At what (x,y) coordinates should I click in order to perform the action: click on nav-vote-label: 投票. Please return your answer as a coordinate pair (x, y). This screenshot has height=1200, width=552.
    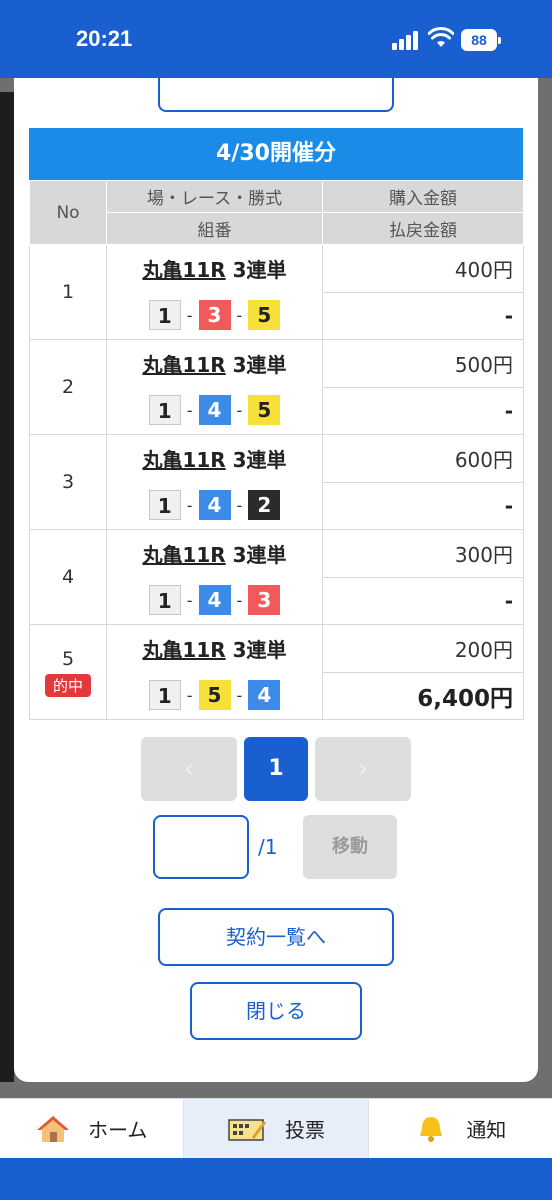
    Looking at the image, I should click on (304, 1130).